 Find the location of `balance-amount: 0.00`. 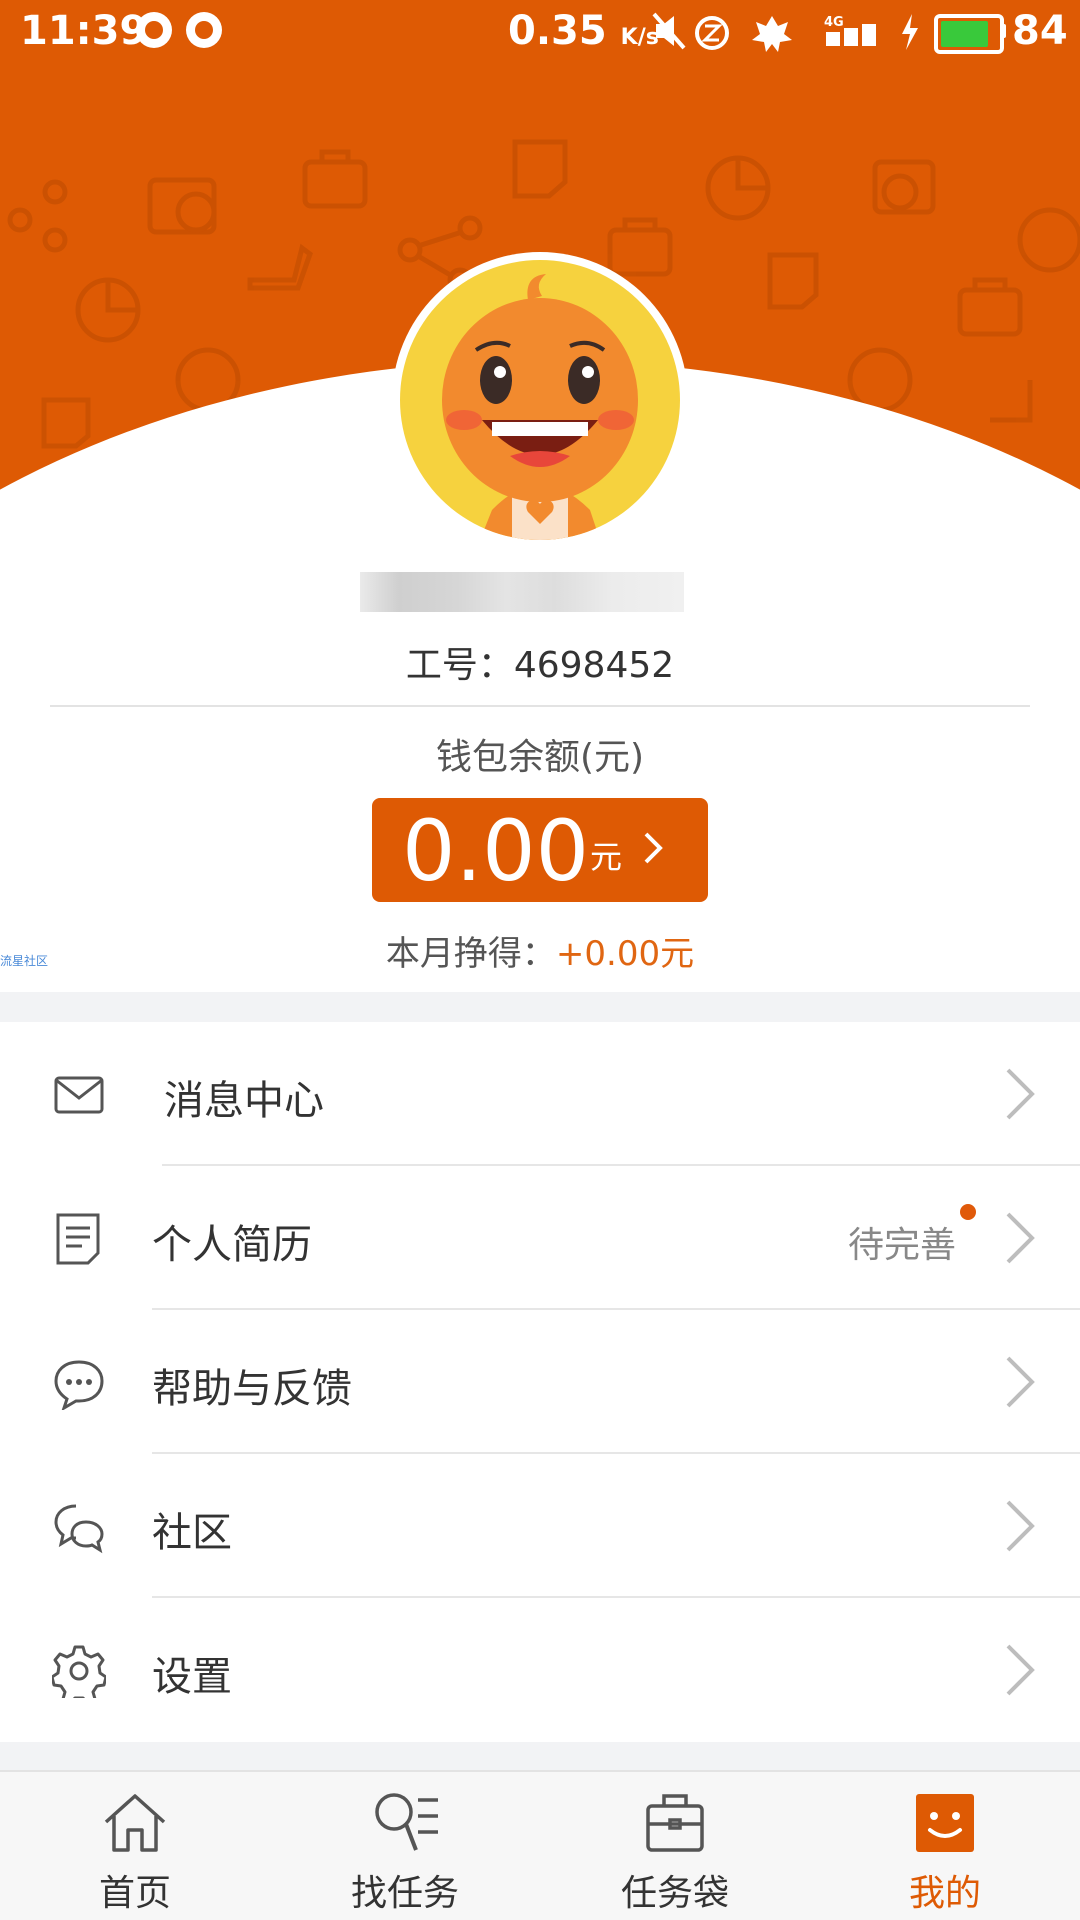

balance-amount: 0.00 is located at coordinates (496, 851).